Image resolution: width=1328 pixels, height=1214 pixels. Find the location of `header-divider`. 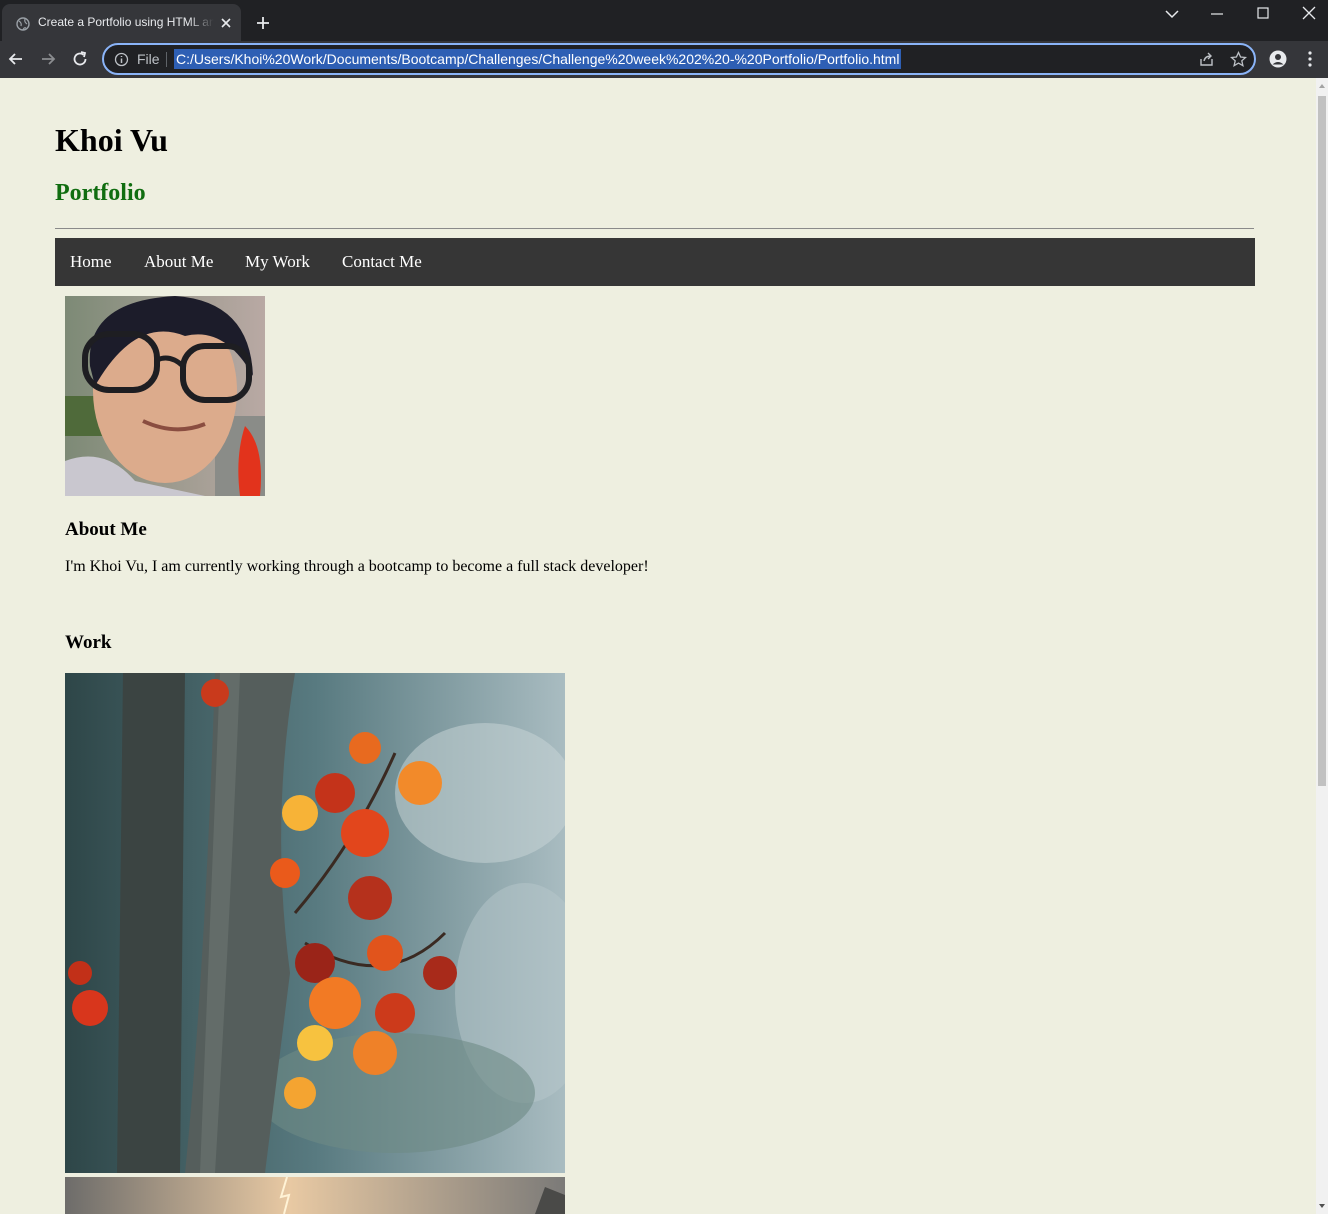

header-divider is located at coordinates (654, 228).